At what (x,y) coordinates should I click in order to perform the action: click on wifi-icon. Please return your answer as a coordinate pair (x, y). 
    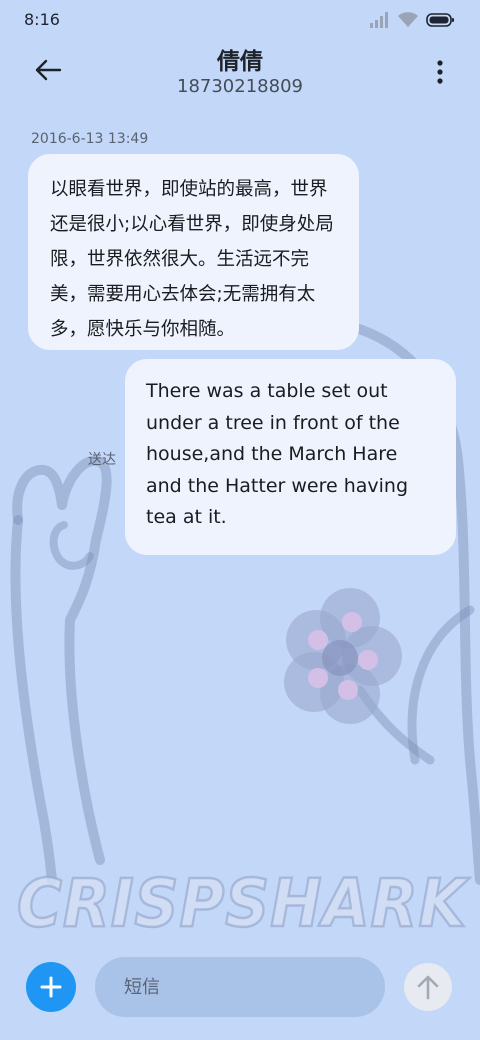
    Looking at the image, I should click on (408, 19).